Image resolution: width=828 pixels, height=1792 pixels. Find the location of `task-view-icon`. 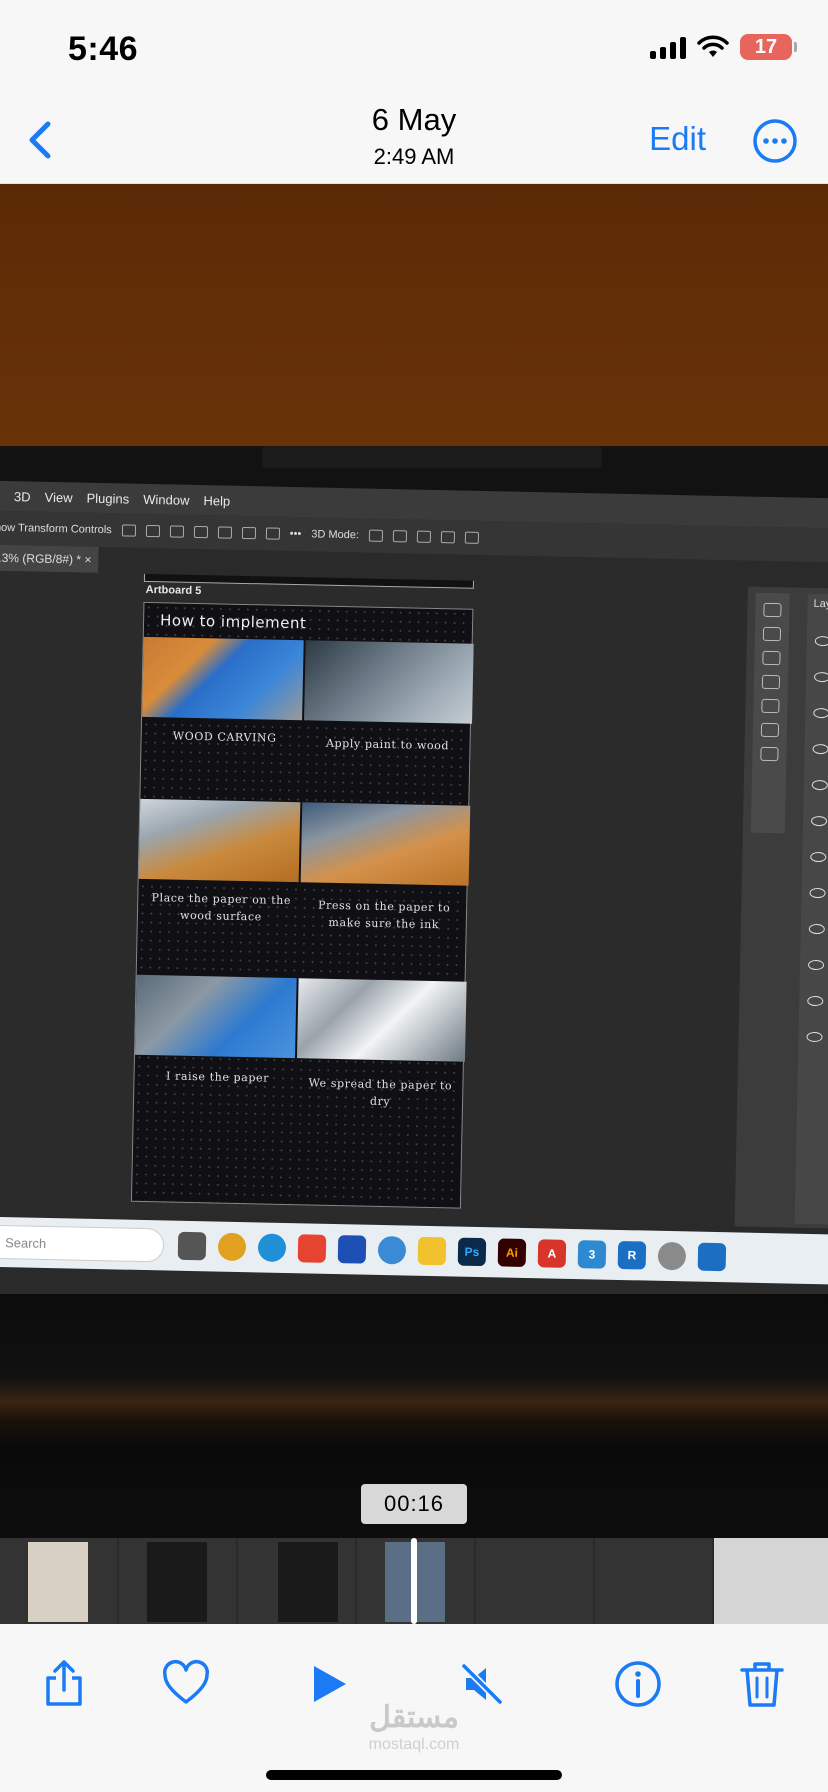

task-view-icon is located at coordinates (192, 1246).